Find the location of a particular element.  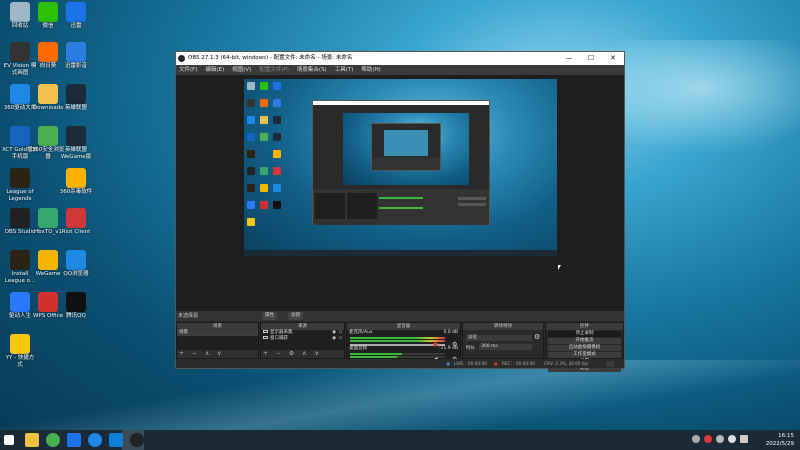

resize-grip is located at coordinates (610, 363).